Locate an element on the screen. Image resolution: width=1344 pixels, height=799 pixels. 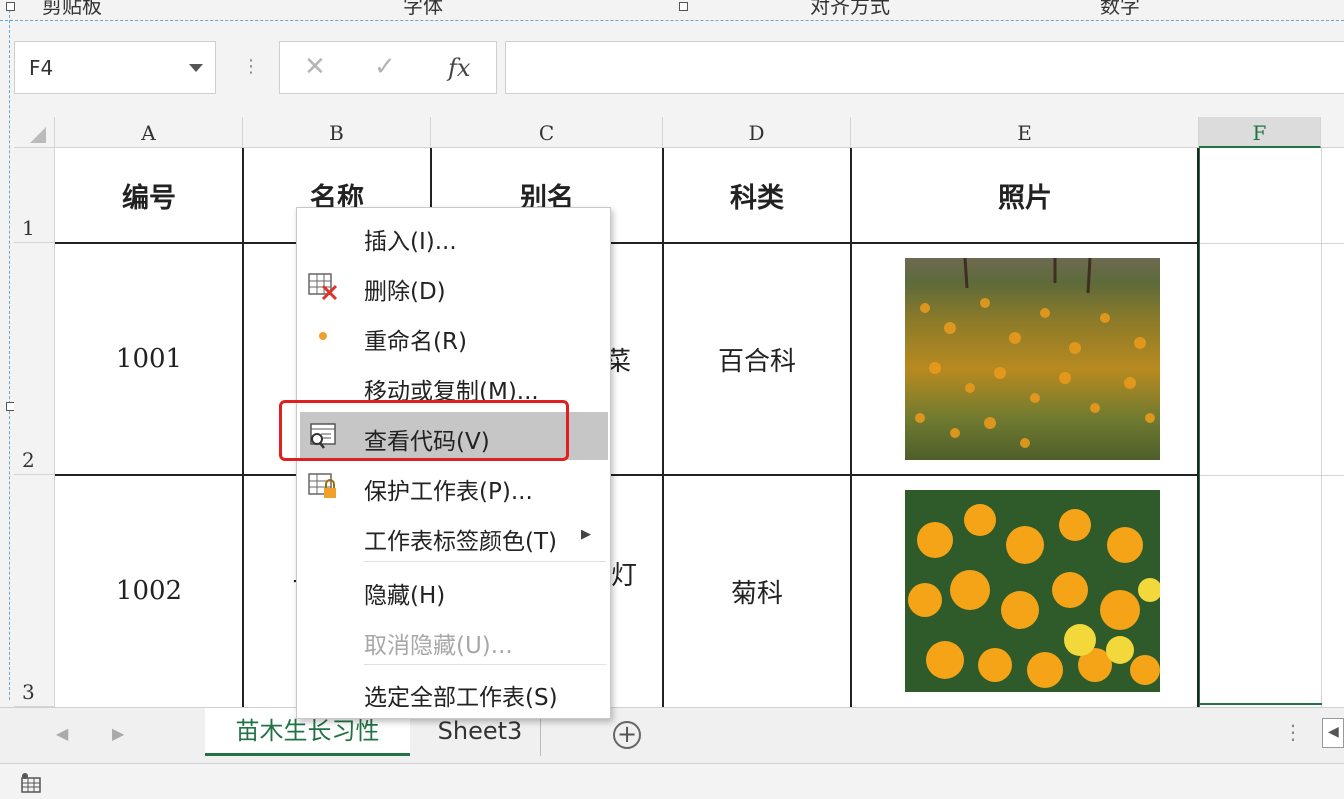
protect-sheet-icon is located at coordinates (323, 486).